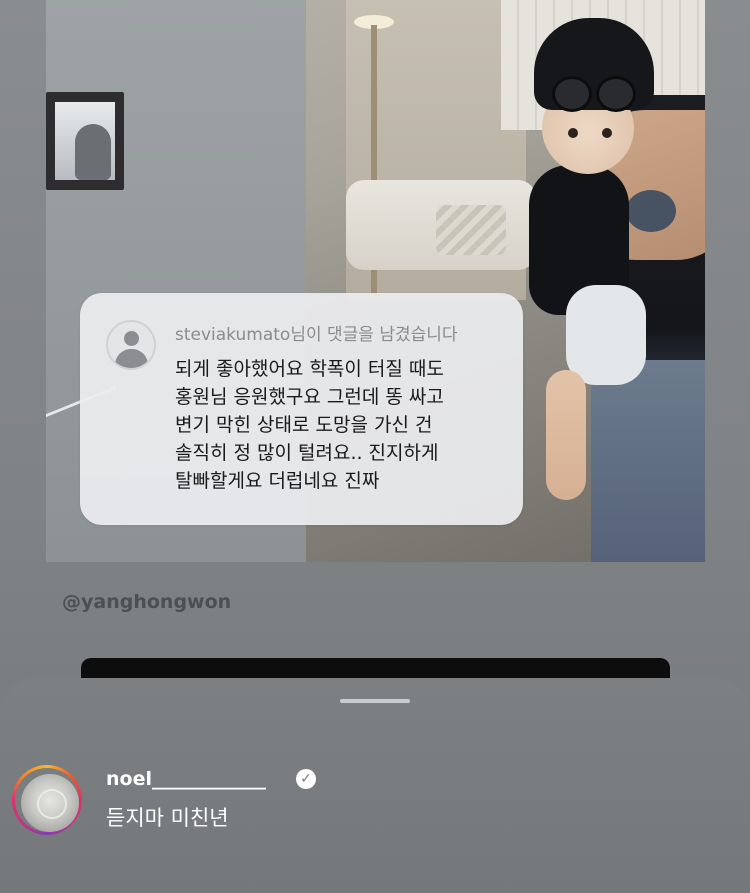 The width and height of the screenshot is (750, 893). I want to click on reply-username: noel____________, so click(186, 779).